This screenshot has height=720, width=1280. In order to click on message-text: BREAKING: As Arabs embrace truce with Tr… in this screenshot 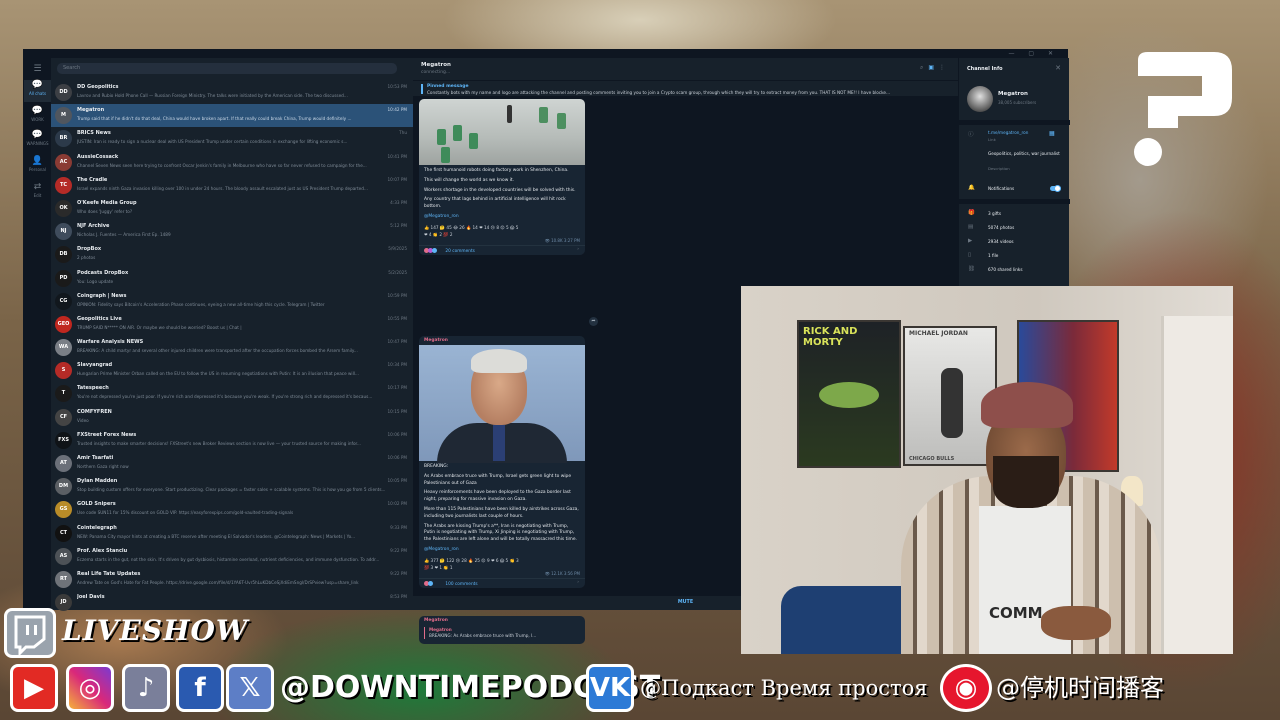, I will do `click(502, 509)`.